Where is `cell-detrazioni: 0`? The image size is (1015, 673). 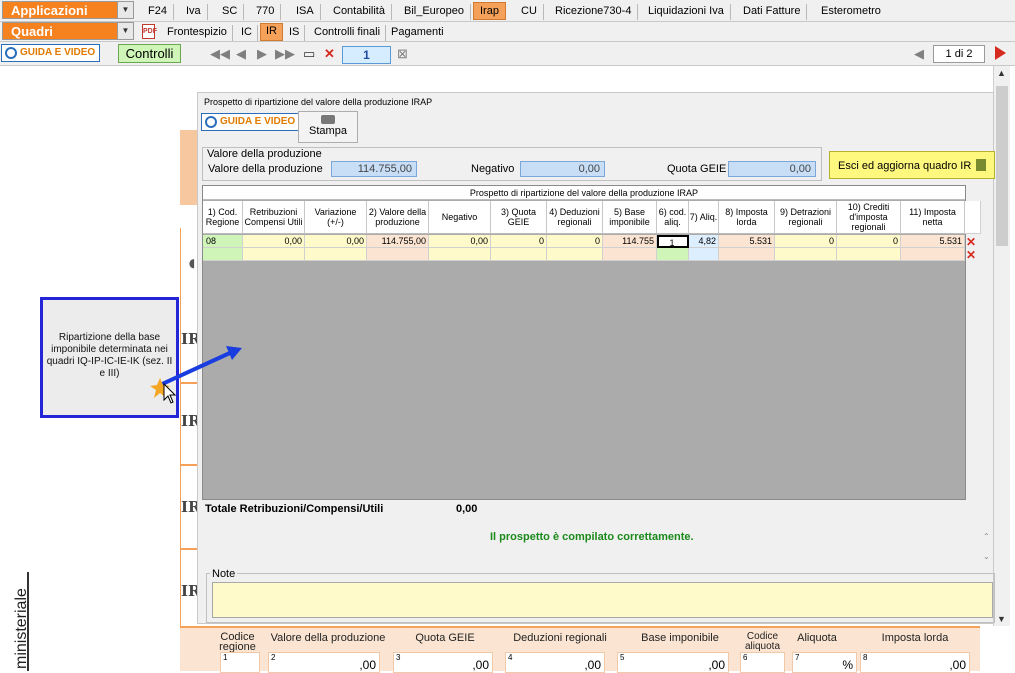 cell-detrazioni: 0 is located at coordinates (806, 241).